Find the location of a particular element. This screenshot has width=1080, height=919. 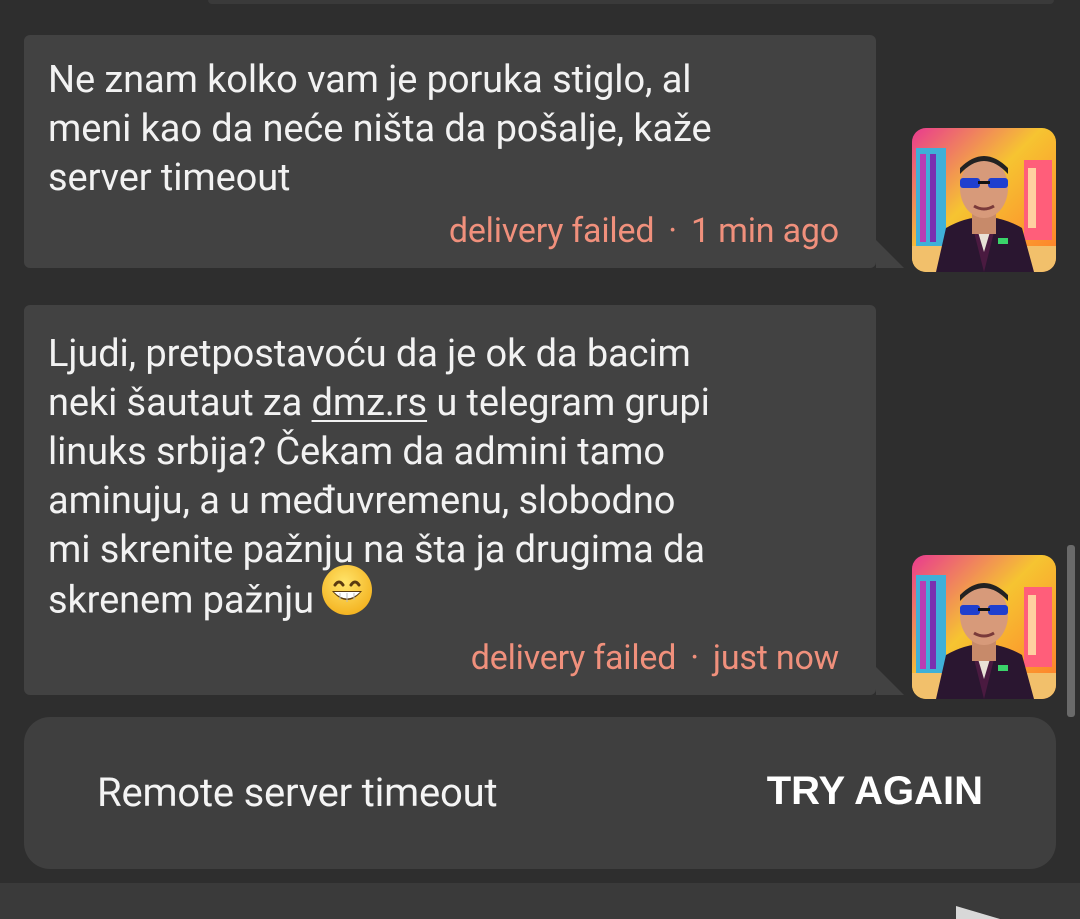

message-timestamp: just now is located at coordinates (775, 658).